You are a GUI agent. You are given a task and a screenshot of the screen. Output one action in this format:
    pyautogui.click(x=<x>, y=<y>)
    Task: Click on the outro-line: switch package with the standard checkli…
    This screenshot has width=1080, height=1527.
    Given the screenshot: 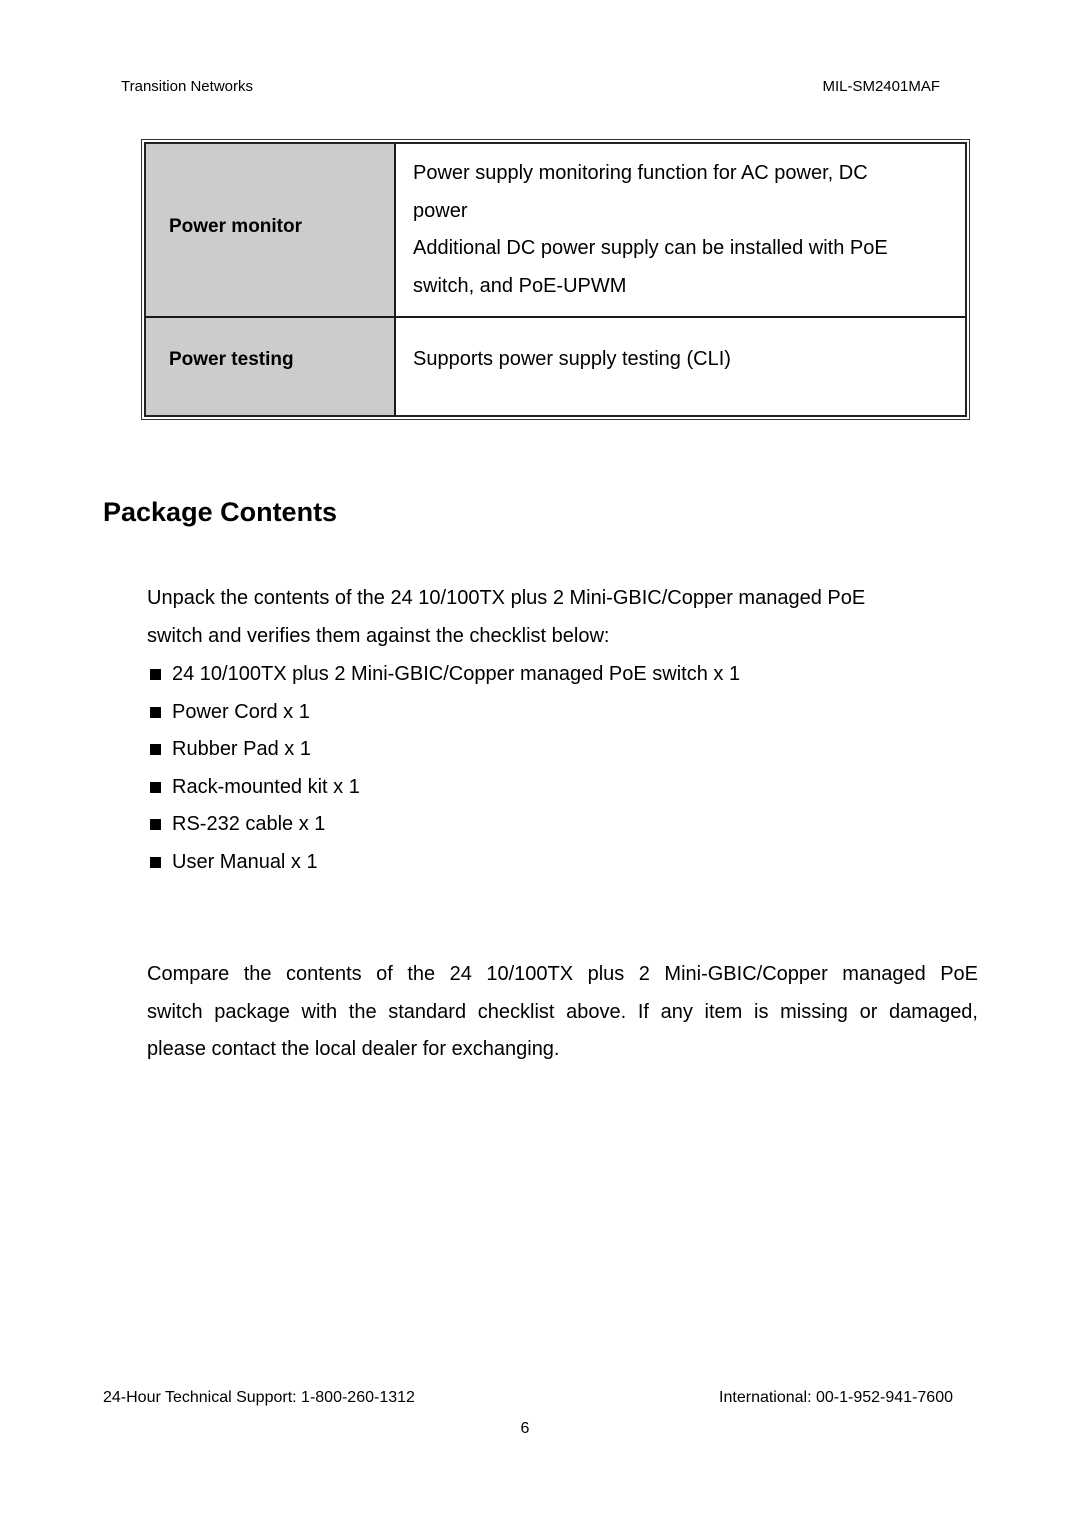 What is the action you would take?
    pyautogui.click(x=562, y=1011)
    